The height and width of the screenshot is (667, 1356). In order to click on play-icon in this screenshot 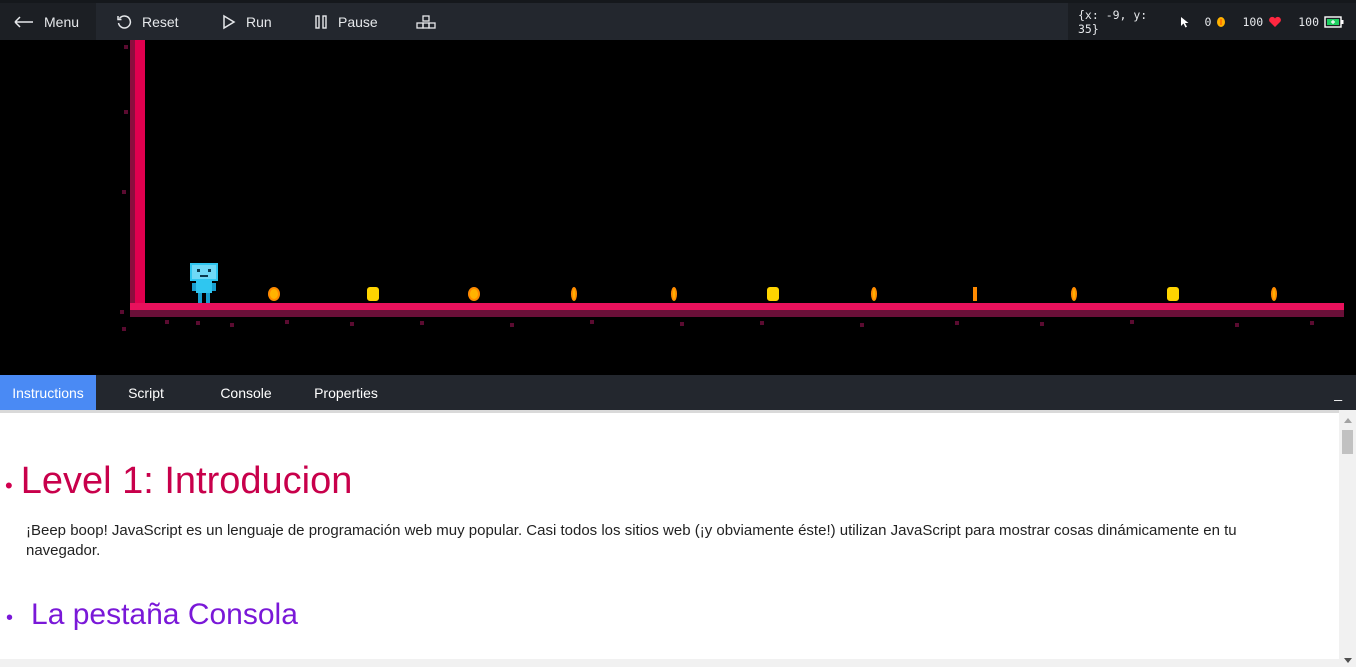, I will do `click(229, 21)`.